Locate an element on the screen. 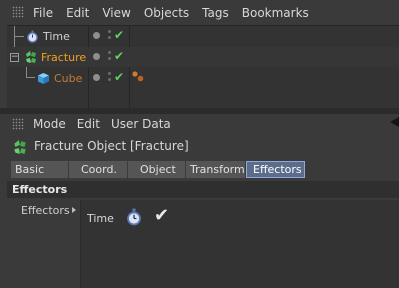  object-name: Fracture is located at coordinates (63, 57).